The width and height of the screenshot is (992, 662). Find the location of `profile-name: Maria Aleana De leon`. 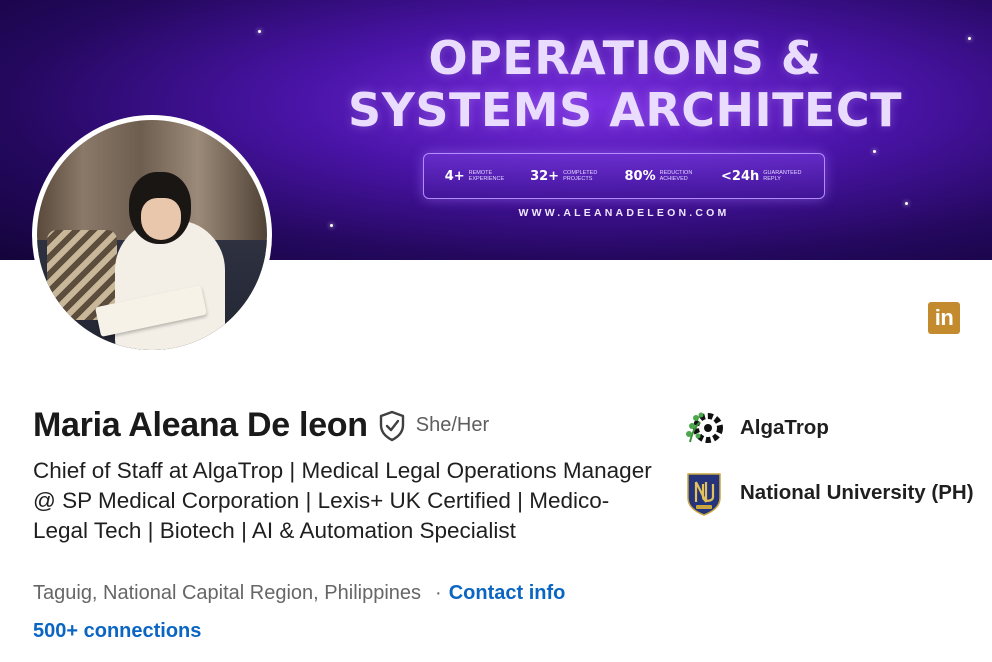

profile-name: Maria Aleana De leon is located at coordinates (200, 425).